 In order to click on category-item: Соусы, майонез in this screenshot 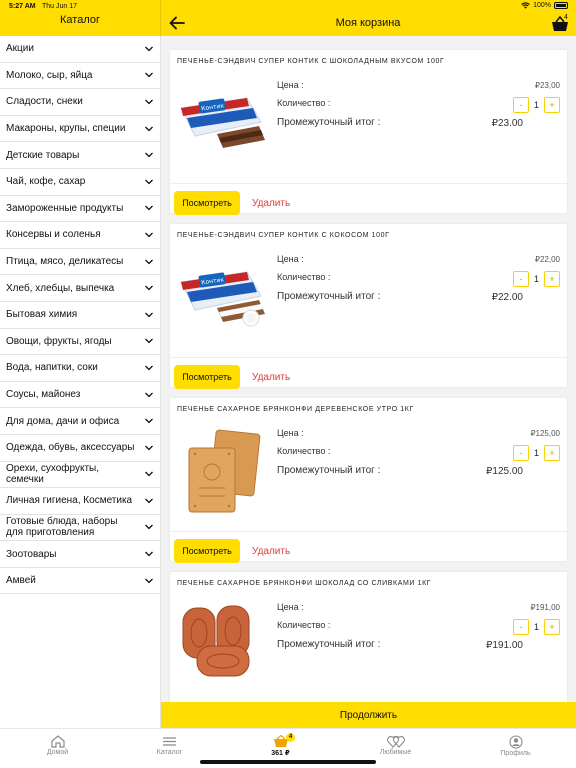, I will do `click(80, 395)`.